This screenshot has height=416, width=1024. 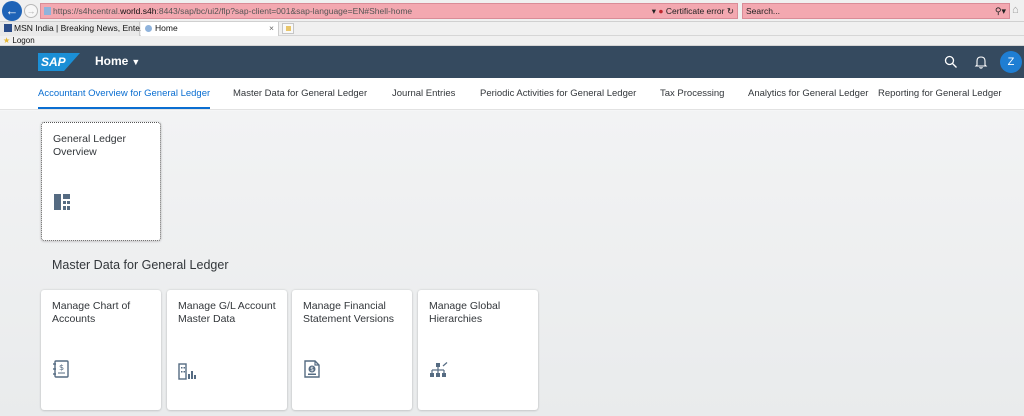 I want to click on shell-title-label: Home, so click(x=112, y=61).